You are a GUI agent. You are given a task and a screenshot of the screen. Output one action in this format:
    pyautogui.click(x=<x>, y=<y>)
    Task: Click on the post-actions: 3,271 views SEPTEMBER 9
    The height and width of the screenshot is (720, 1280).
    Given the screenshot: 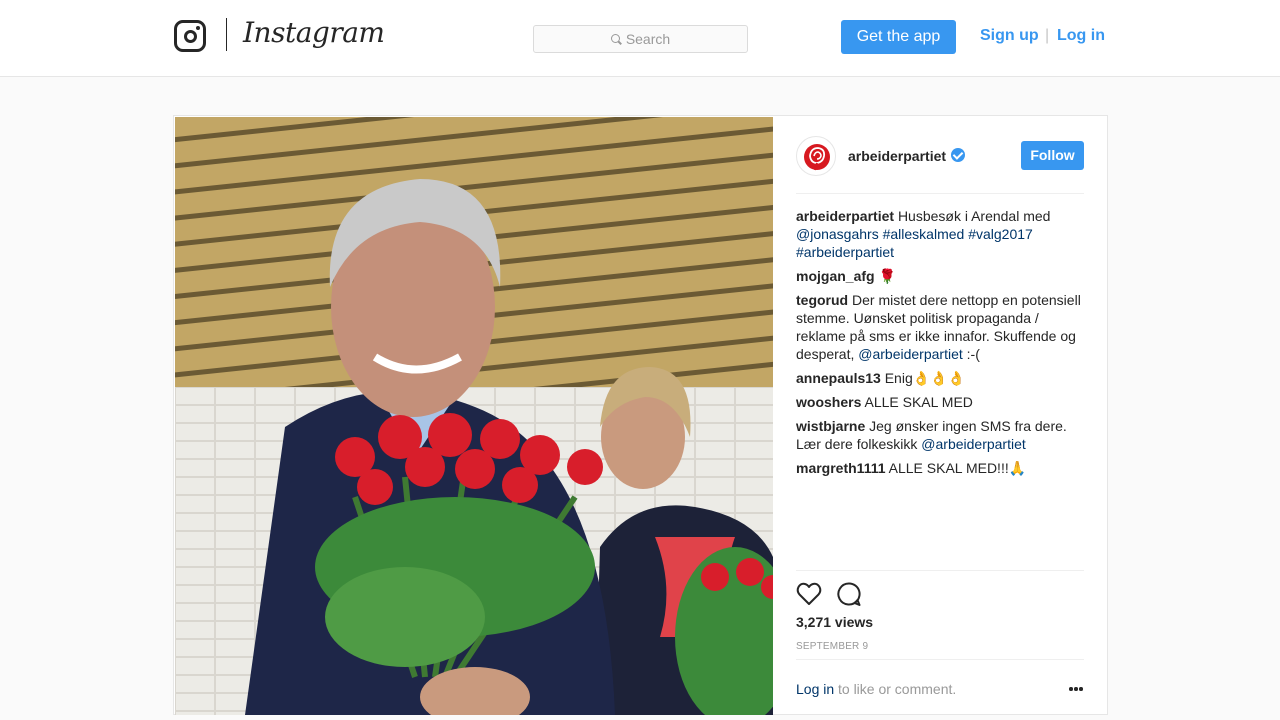 What is the action you would take?
    pyautogui.click(x=940, y=614)
    